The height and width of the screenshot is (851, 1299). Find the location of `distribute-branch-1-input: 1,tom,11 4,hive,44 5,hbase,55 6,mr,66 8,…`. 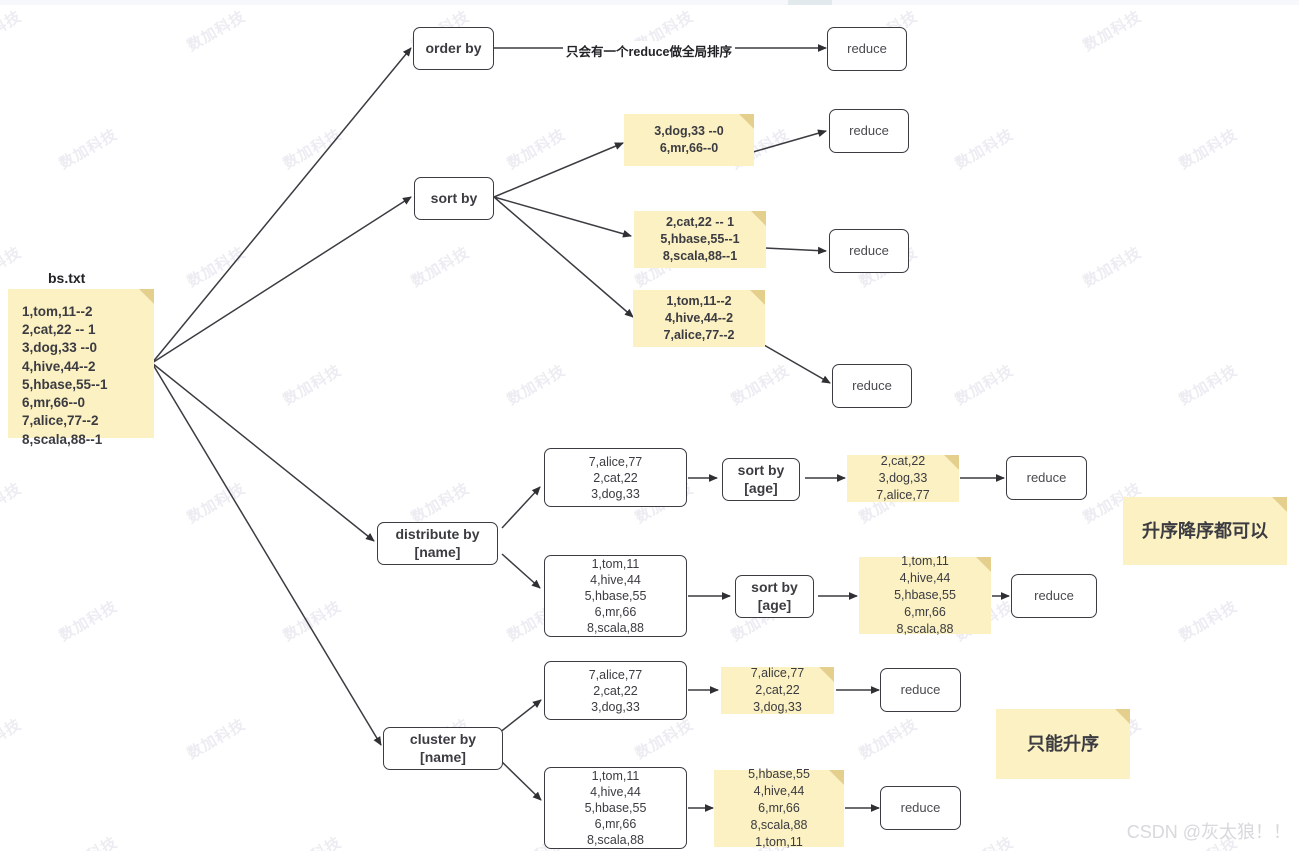

distribute-branch-1-input: 1,tom,11 4,hive,44 5,hbase,55 6,mr,66 8,… is located at coordinates (615, 596).